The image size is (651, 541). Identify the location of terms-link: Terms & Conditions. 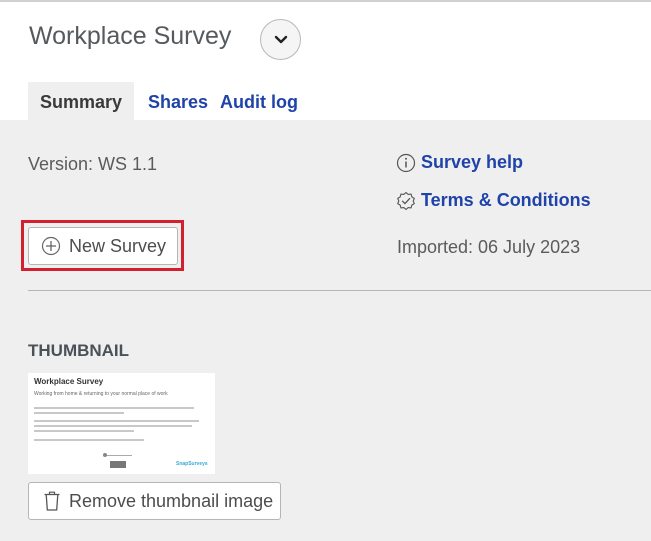
(493, 200).